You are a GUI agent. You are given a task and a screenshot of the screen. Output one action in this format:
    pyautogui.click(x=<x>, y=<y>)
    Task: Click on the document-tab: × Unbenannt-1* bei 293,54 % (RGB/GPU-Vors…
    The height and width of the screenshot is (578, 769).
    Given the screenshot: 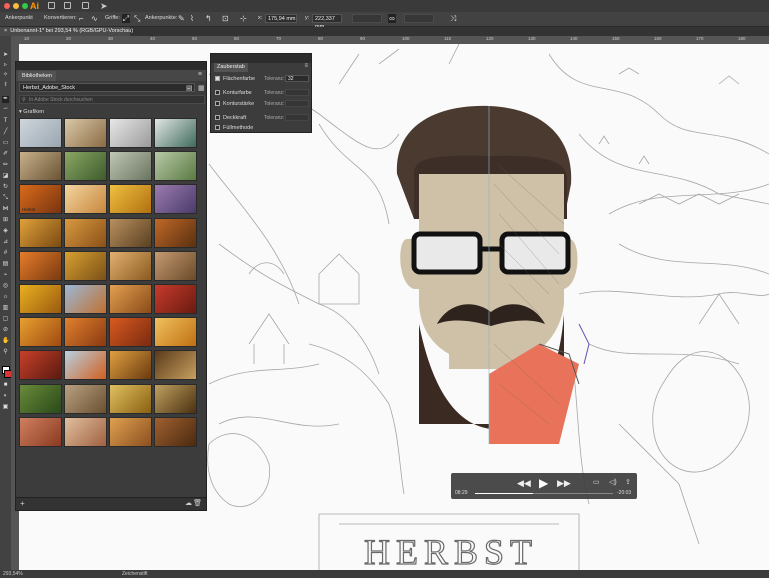 What is the action you would take?
    pyautogui.click(x=66, y=31)
    